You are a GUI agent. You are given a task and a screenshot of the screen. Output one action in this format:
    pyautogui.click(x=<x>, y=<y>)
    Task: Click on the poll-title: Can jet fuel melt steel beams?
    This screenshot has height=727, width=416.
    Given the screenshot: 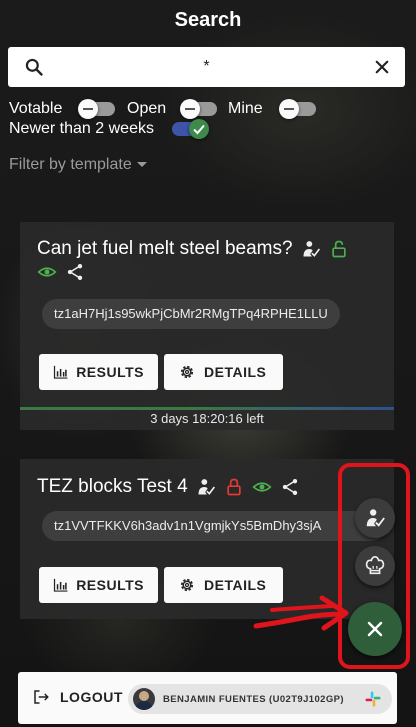 What is the action you would take?
    pyautogui.click(x=165, y=248)
    